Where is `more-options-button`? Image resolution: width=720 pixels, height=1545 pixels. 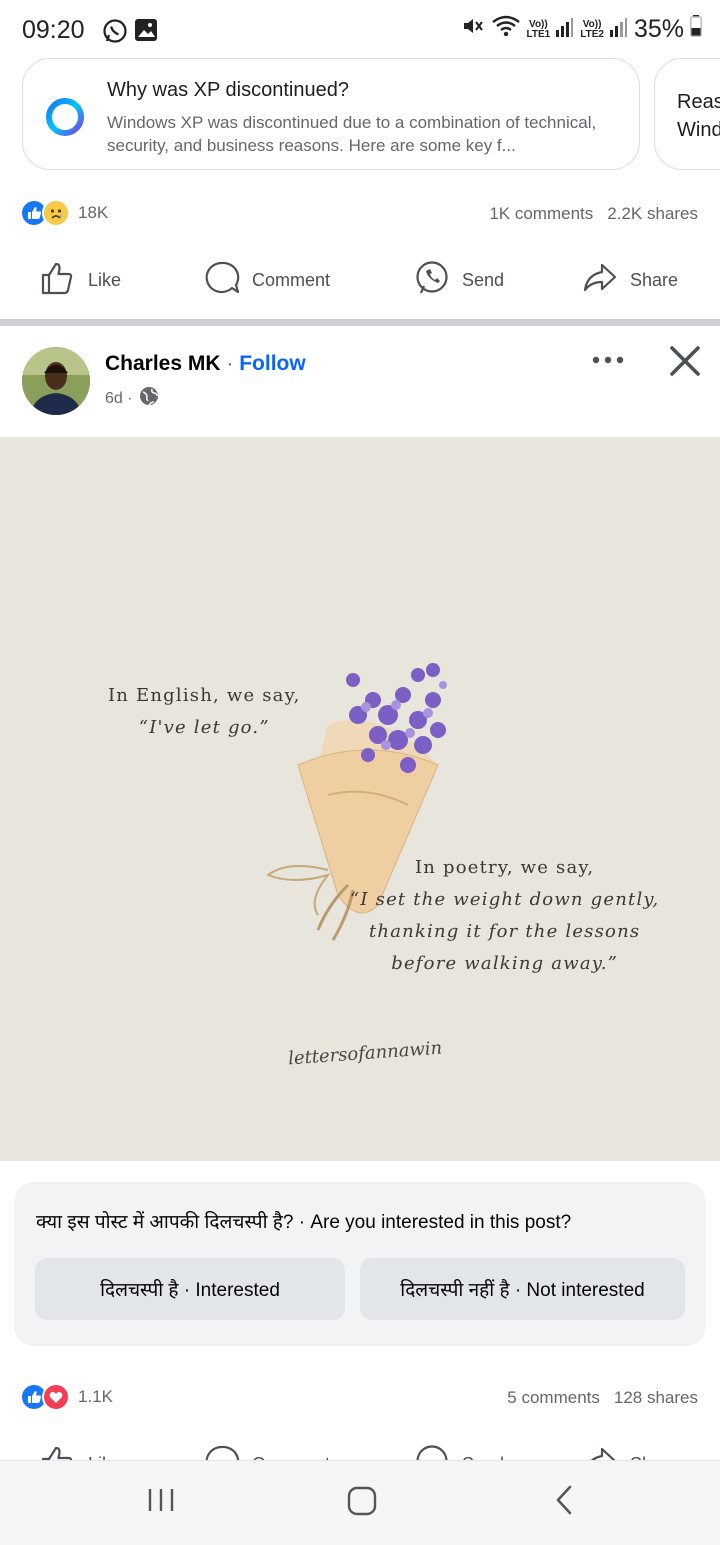
more-options-button is located at coordinates (608, 360).